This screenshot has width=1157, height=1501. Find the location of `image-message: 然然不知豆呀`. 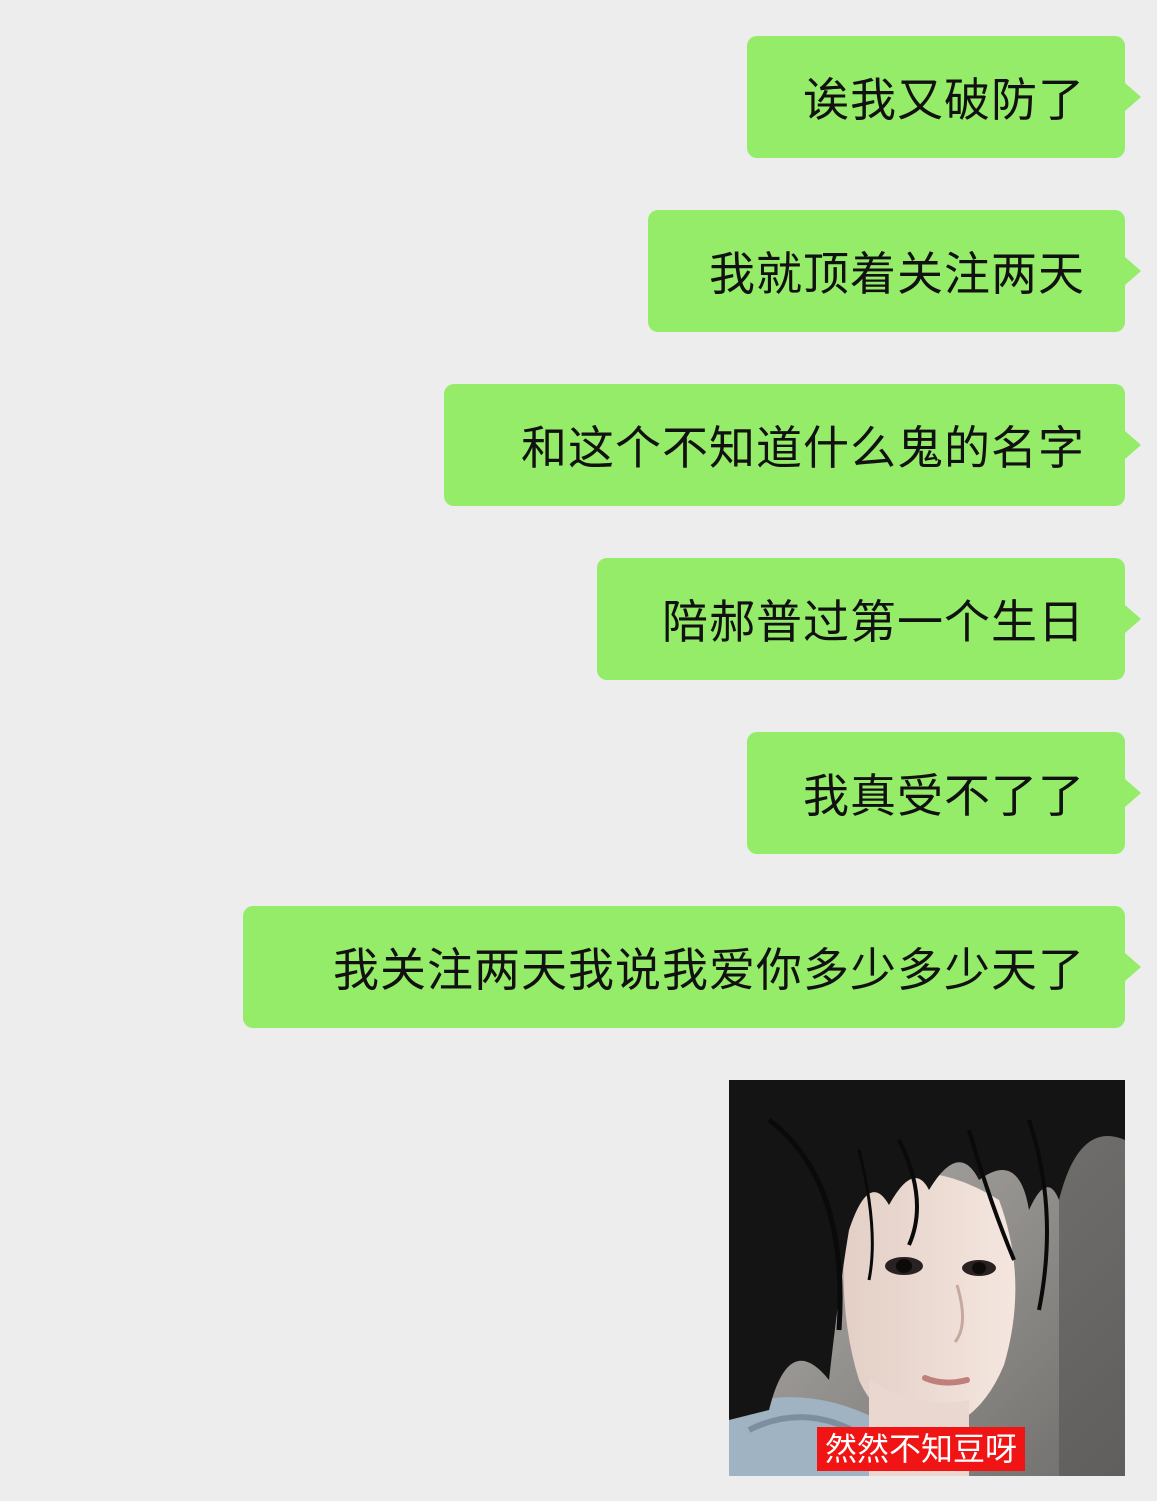

image-message: 然然不知豆呀 is located at coordinates (927, 1278).